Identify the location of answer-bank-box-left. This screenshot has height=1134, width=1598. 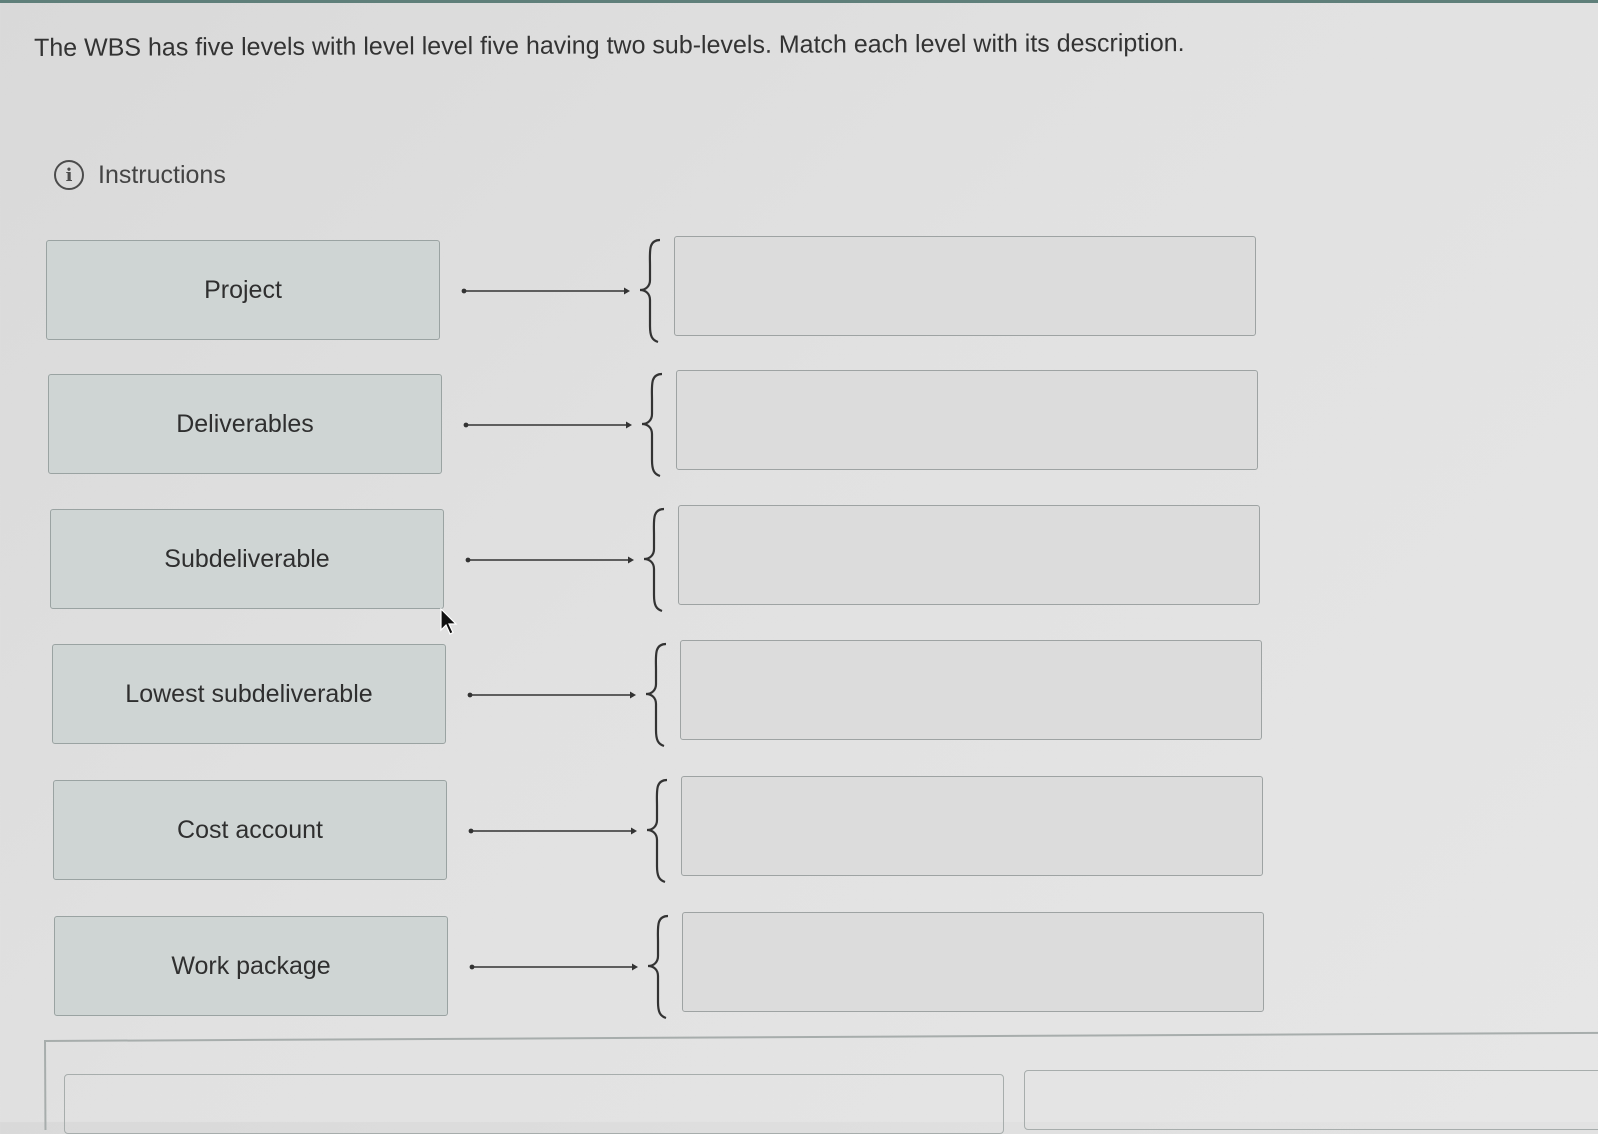
(534, 1104).